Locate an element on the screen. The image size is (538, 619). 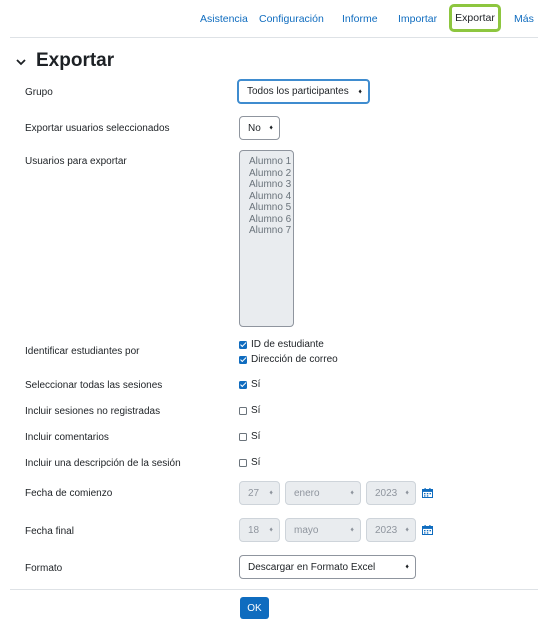
fecha-comienzo-month-select: enero ♦ is located at coordinates (323, 493).